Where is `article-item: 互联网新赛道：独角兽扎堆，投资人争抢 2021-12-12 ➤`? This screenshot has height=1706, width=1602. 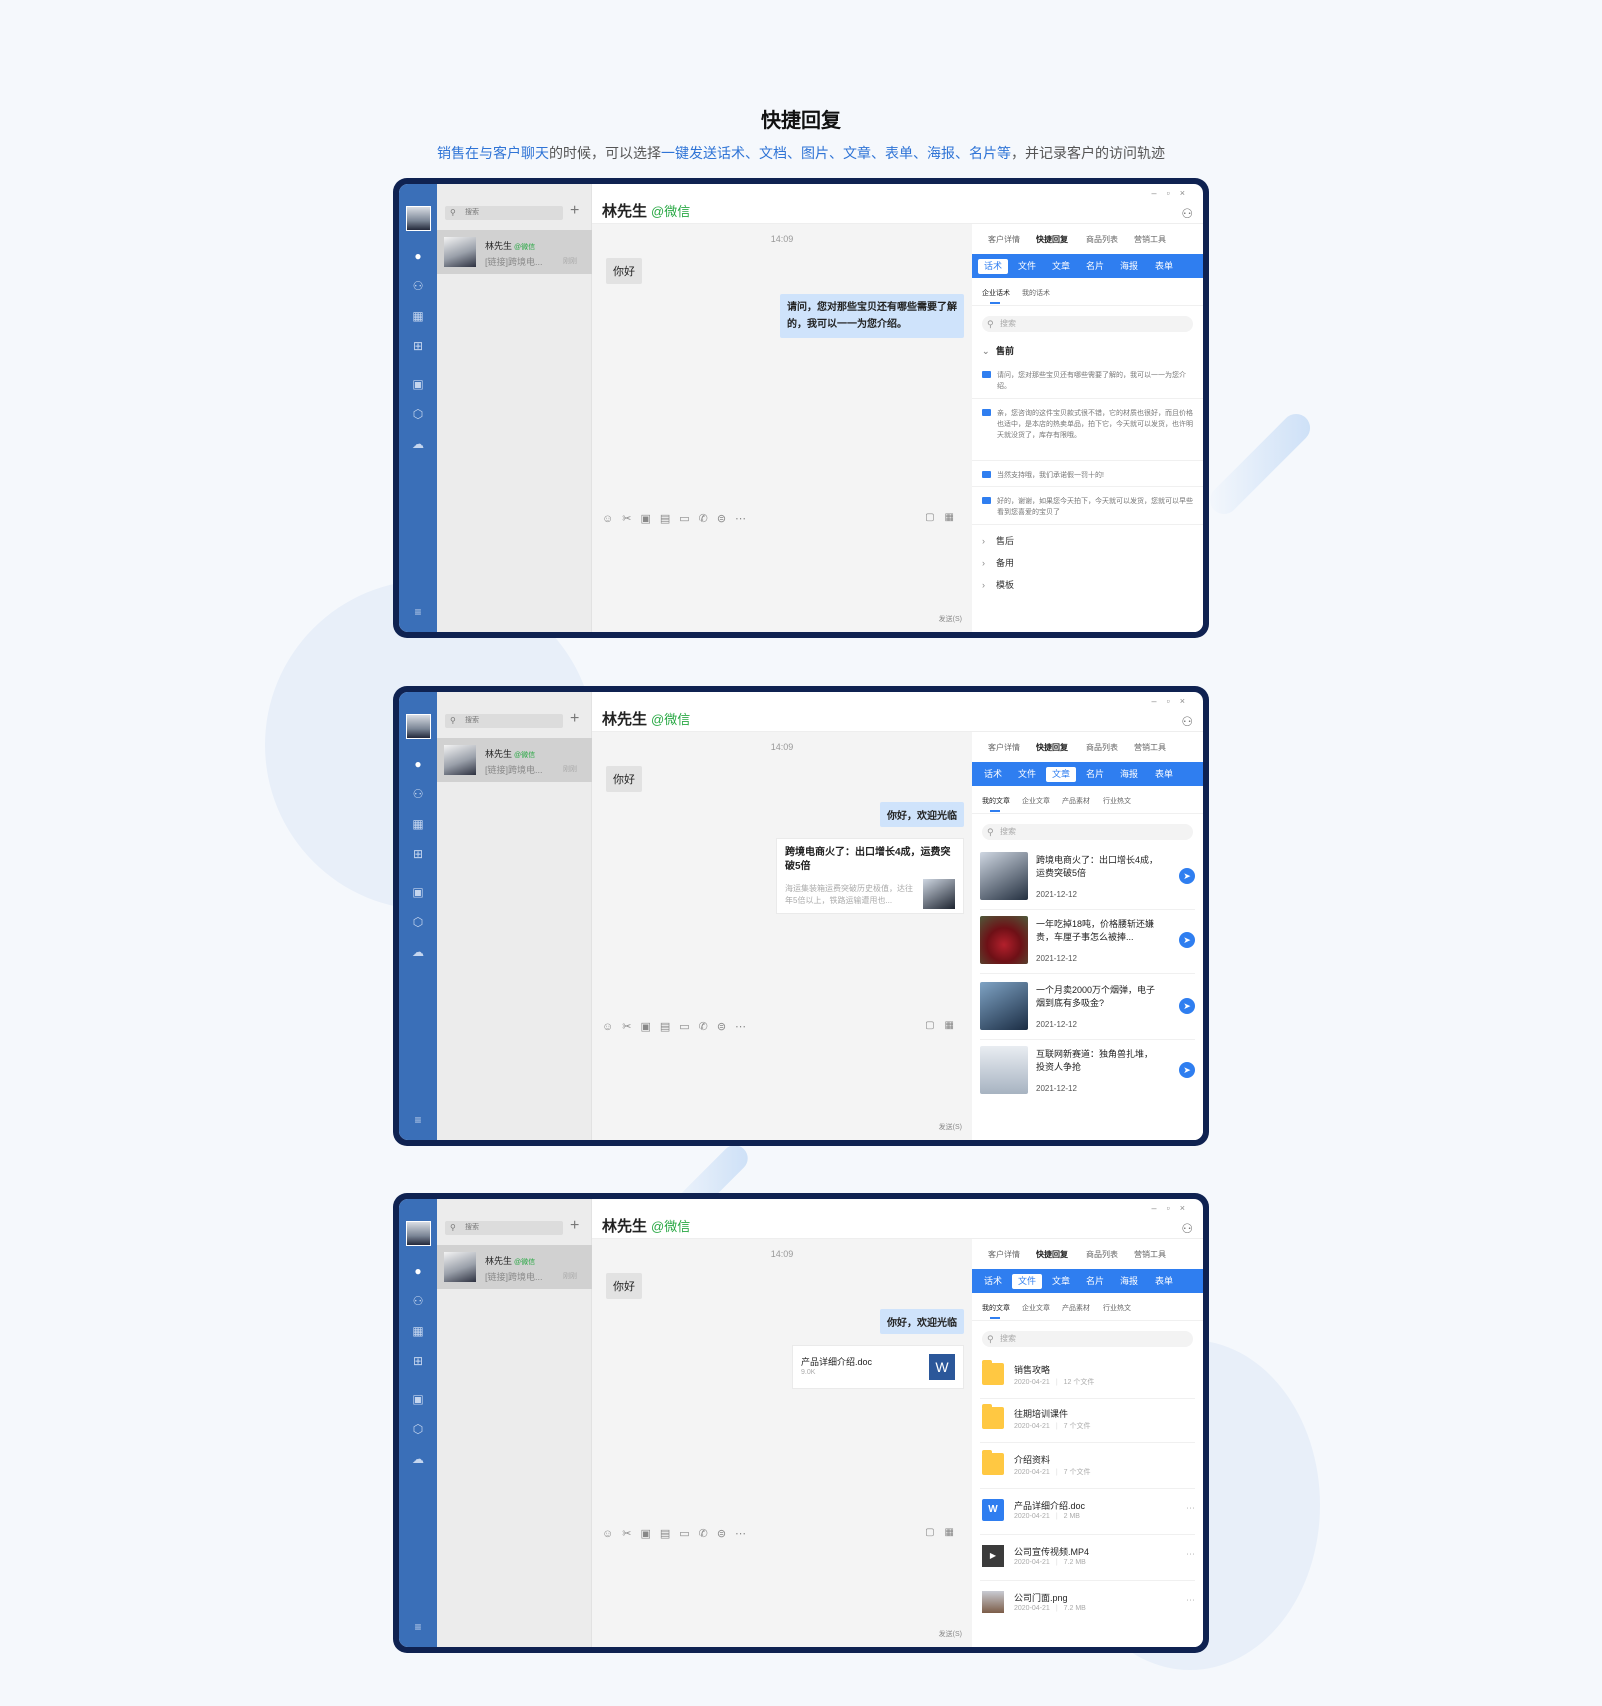
article-item: 互联网新赛道：独角兽扎堆，投资人争抢 2021-12-12 ➤ is located at coordinates (1087, 1072).